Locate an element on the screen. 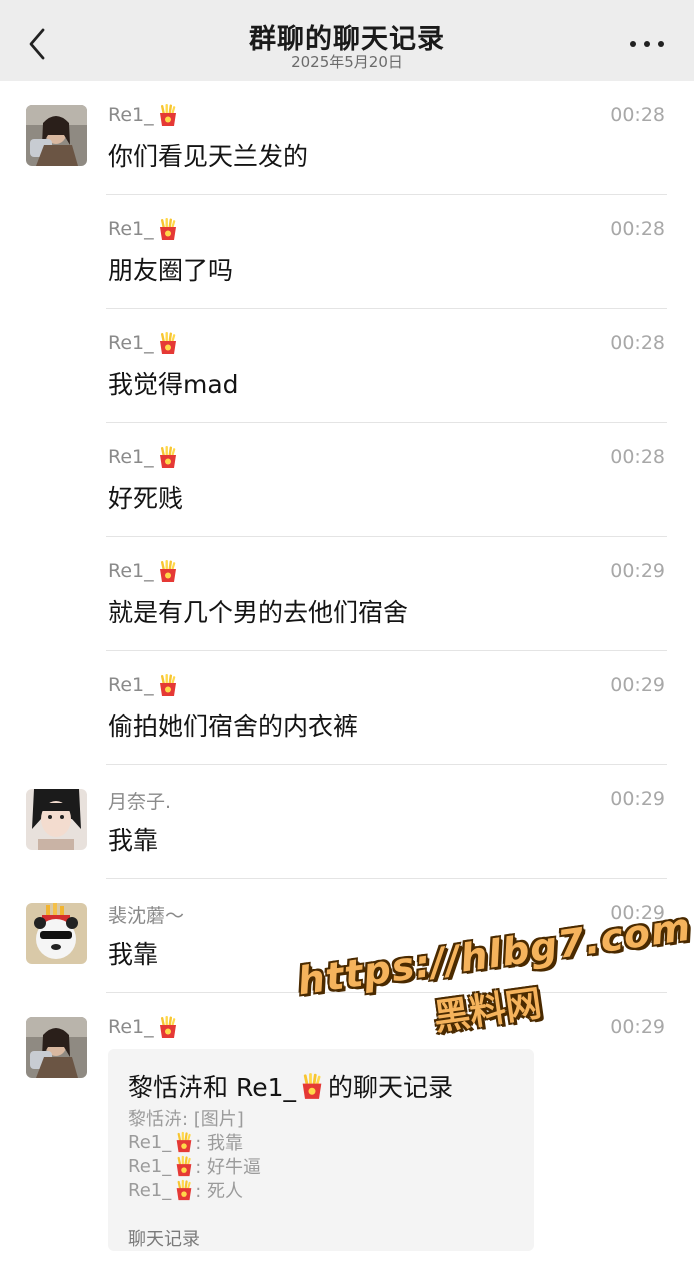  sender-name-text: 裴沈蘑～ is located at coordinates (146, 916).